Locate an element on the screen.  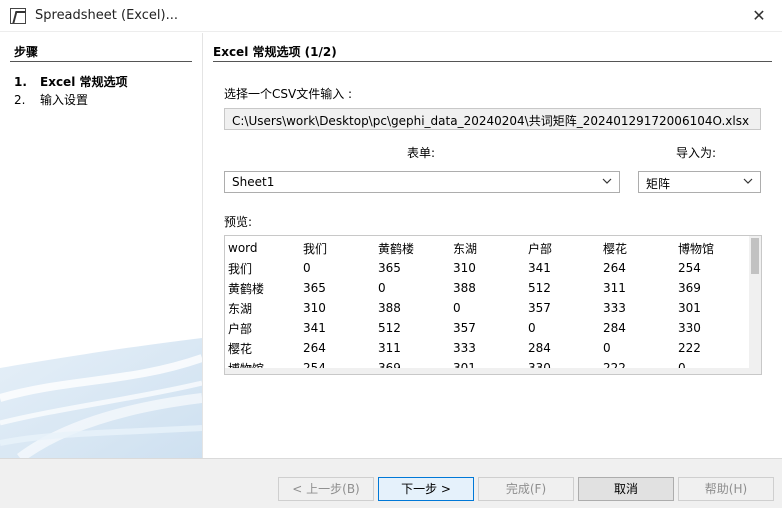
next-button: 下一步 > is located at coordinates (426, 489).